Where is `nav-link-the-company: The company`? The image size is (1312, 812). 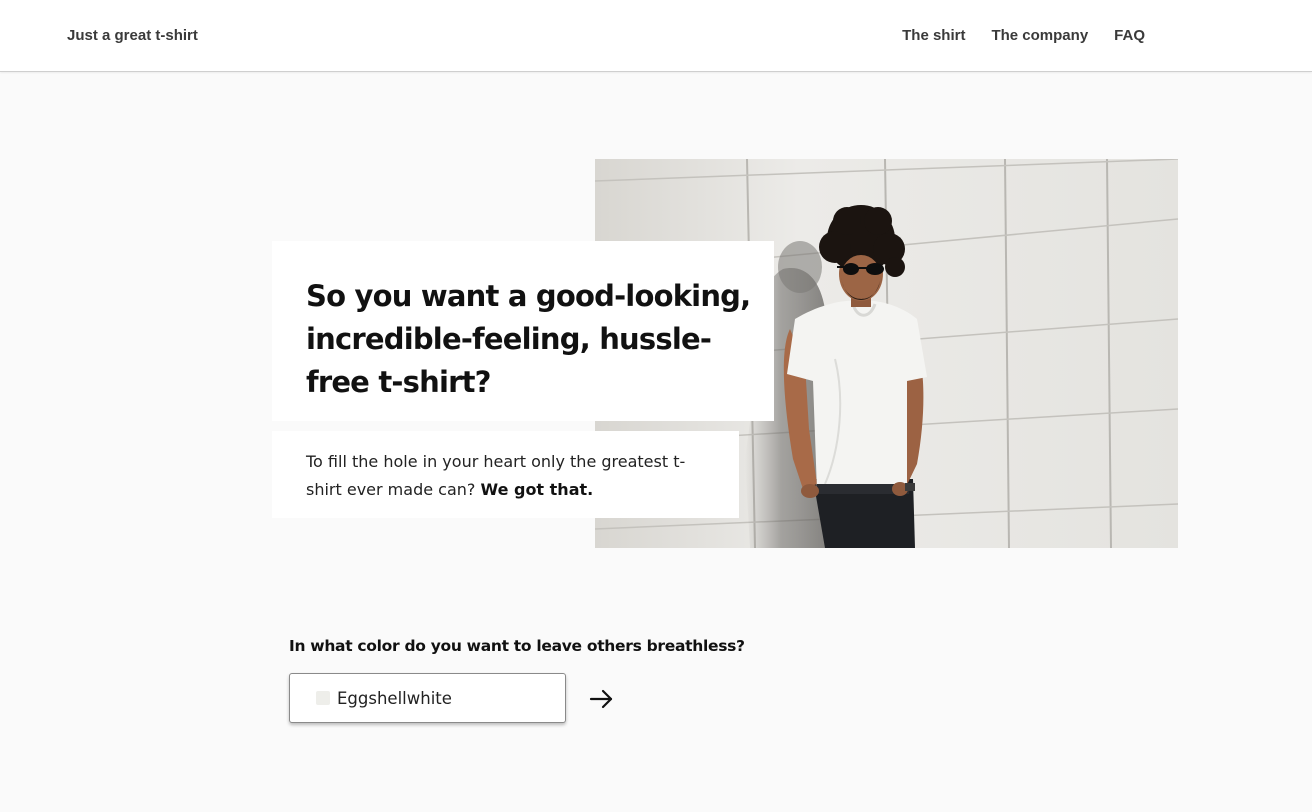
nav-link-the-company: The company is located at coordinates (1039, 35).